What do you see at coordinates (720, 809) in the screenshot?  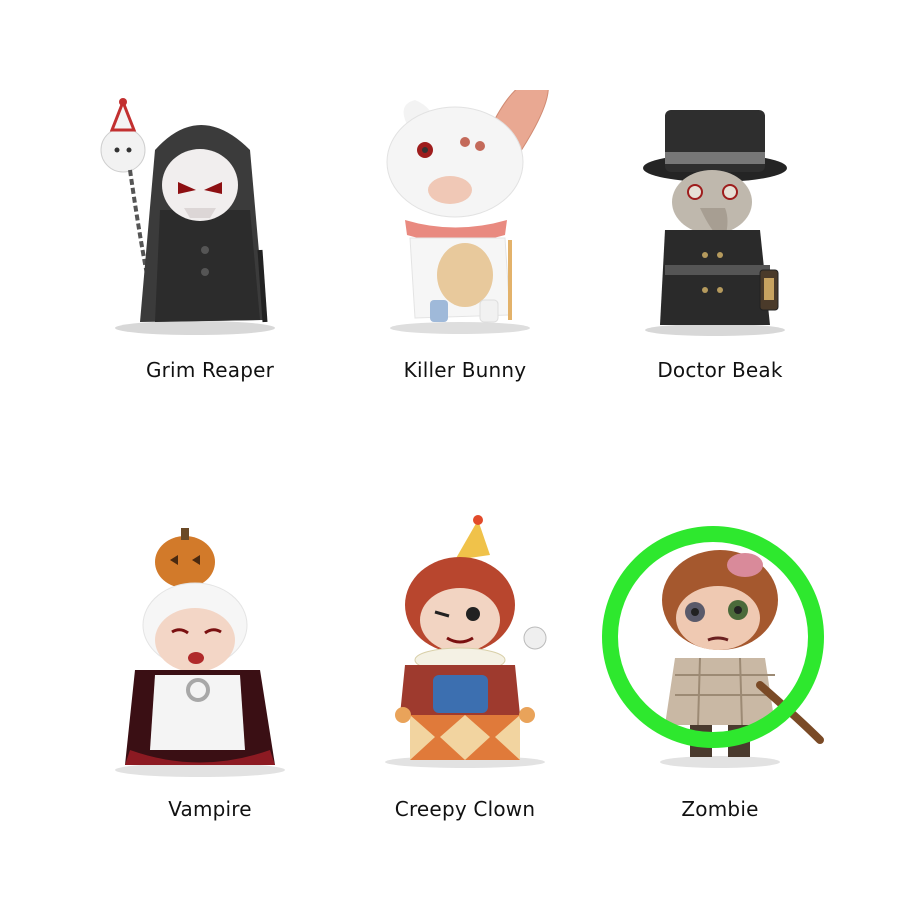 I see `figure-name: Zombie` at bounding box center [720, 809].